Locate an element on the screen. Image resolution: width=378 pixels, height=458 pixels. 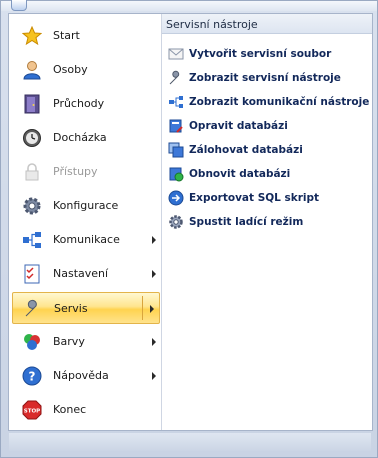
database-restore-icon is located at coordinates (176, 174).